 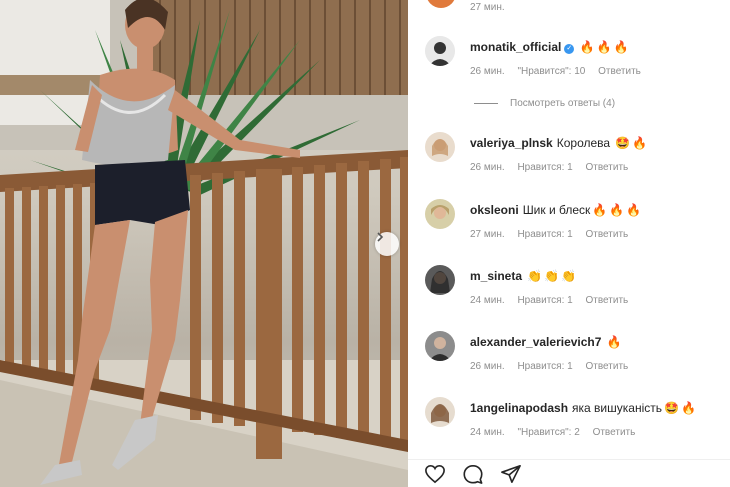 I want to click on comment-text: Королева, so click(x=583, y=143).